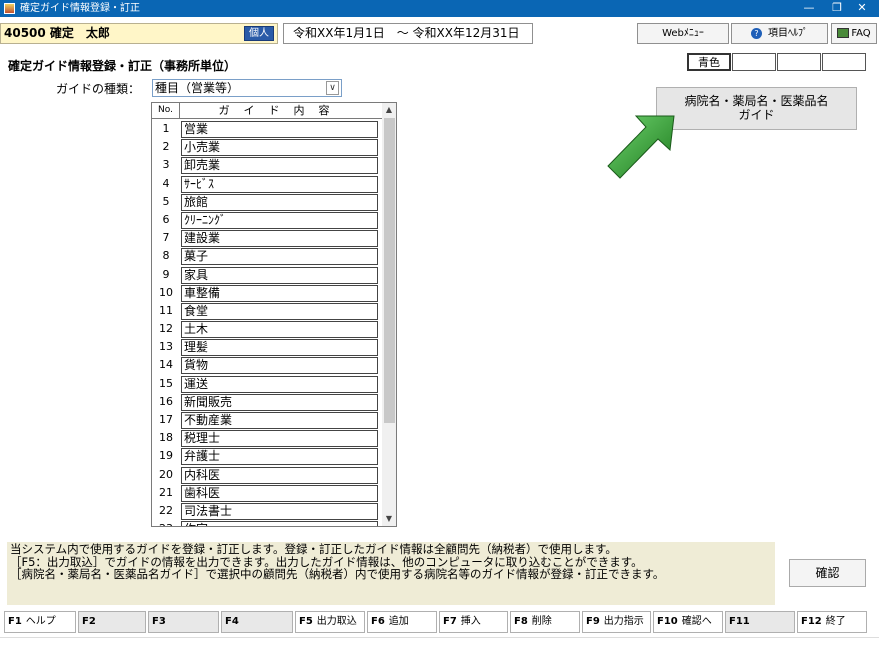 Image resolution: width=879 pixels, height=657 pixels. I want to click on table-row: 5 旅館, so click(267, 202).